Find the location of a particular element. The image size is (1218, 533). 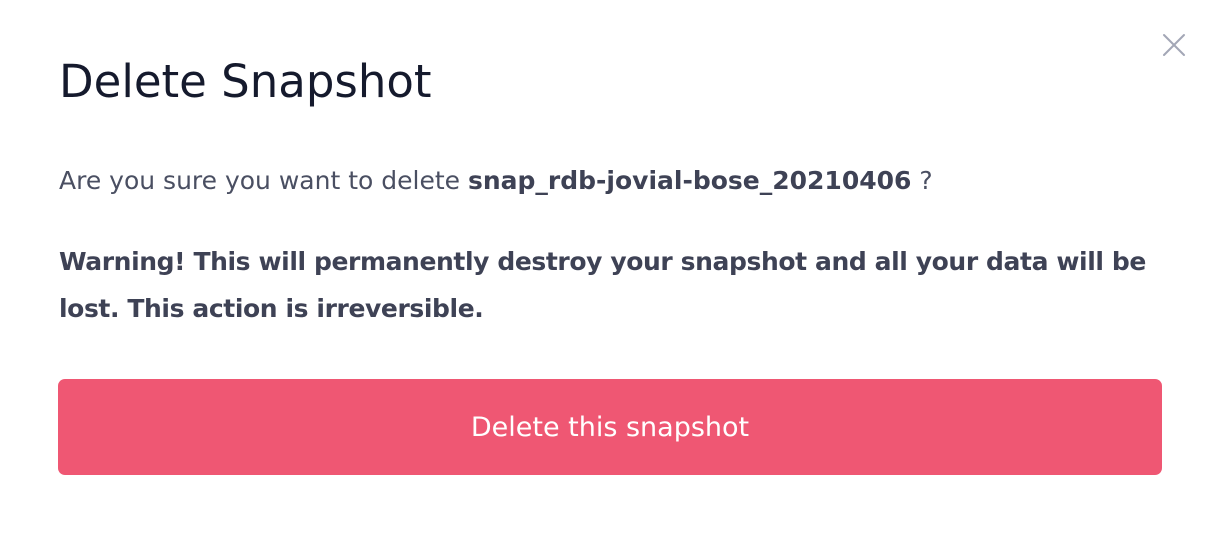

question-prefix: Are you sure you want to delete is located at coordinates (263, 180).